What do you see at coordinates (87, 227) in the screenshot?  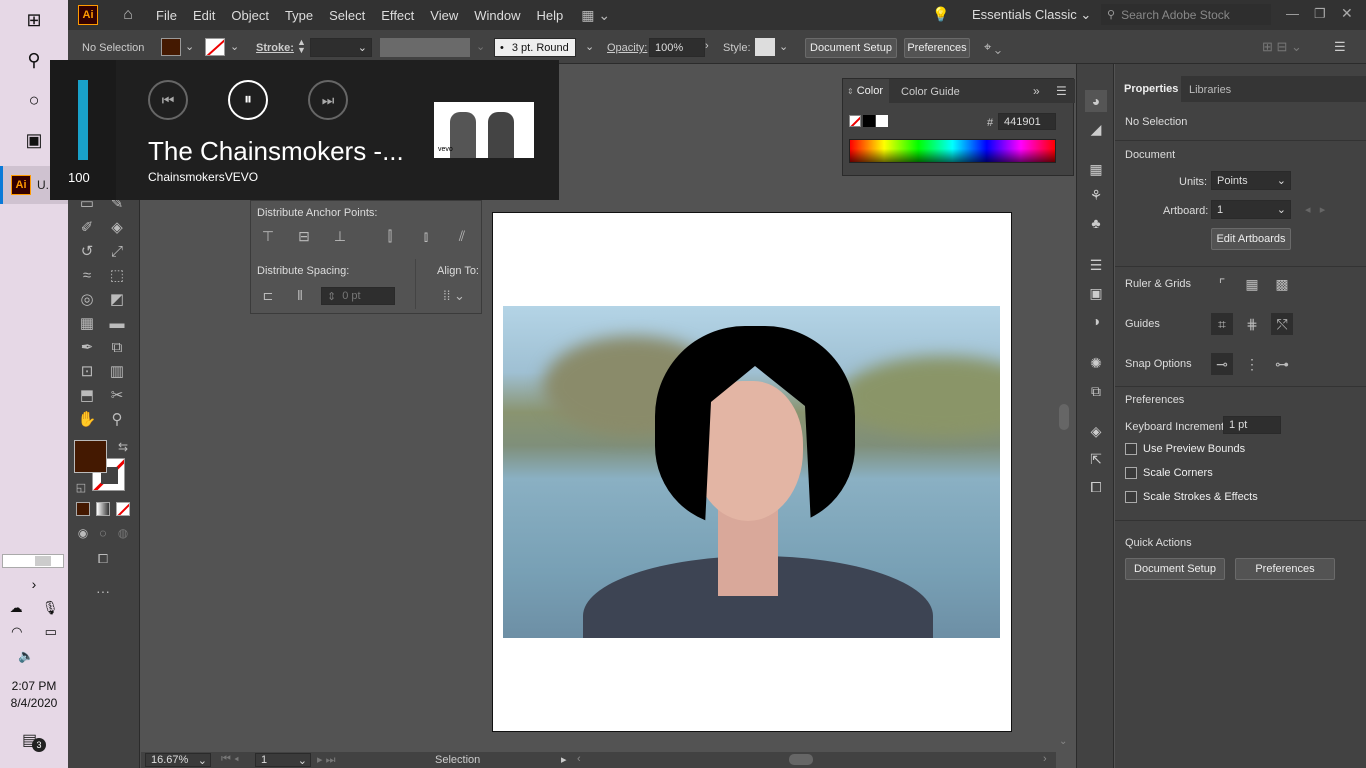 I see `shaper-tool-icon: ✐` at bounding box center [87, 227].